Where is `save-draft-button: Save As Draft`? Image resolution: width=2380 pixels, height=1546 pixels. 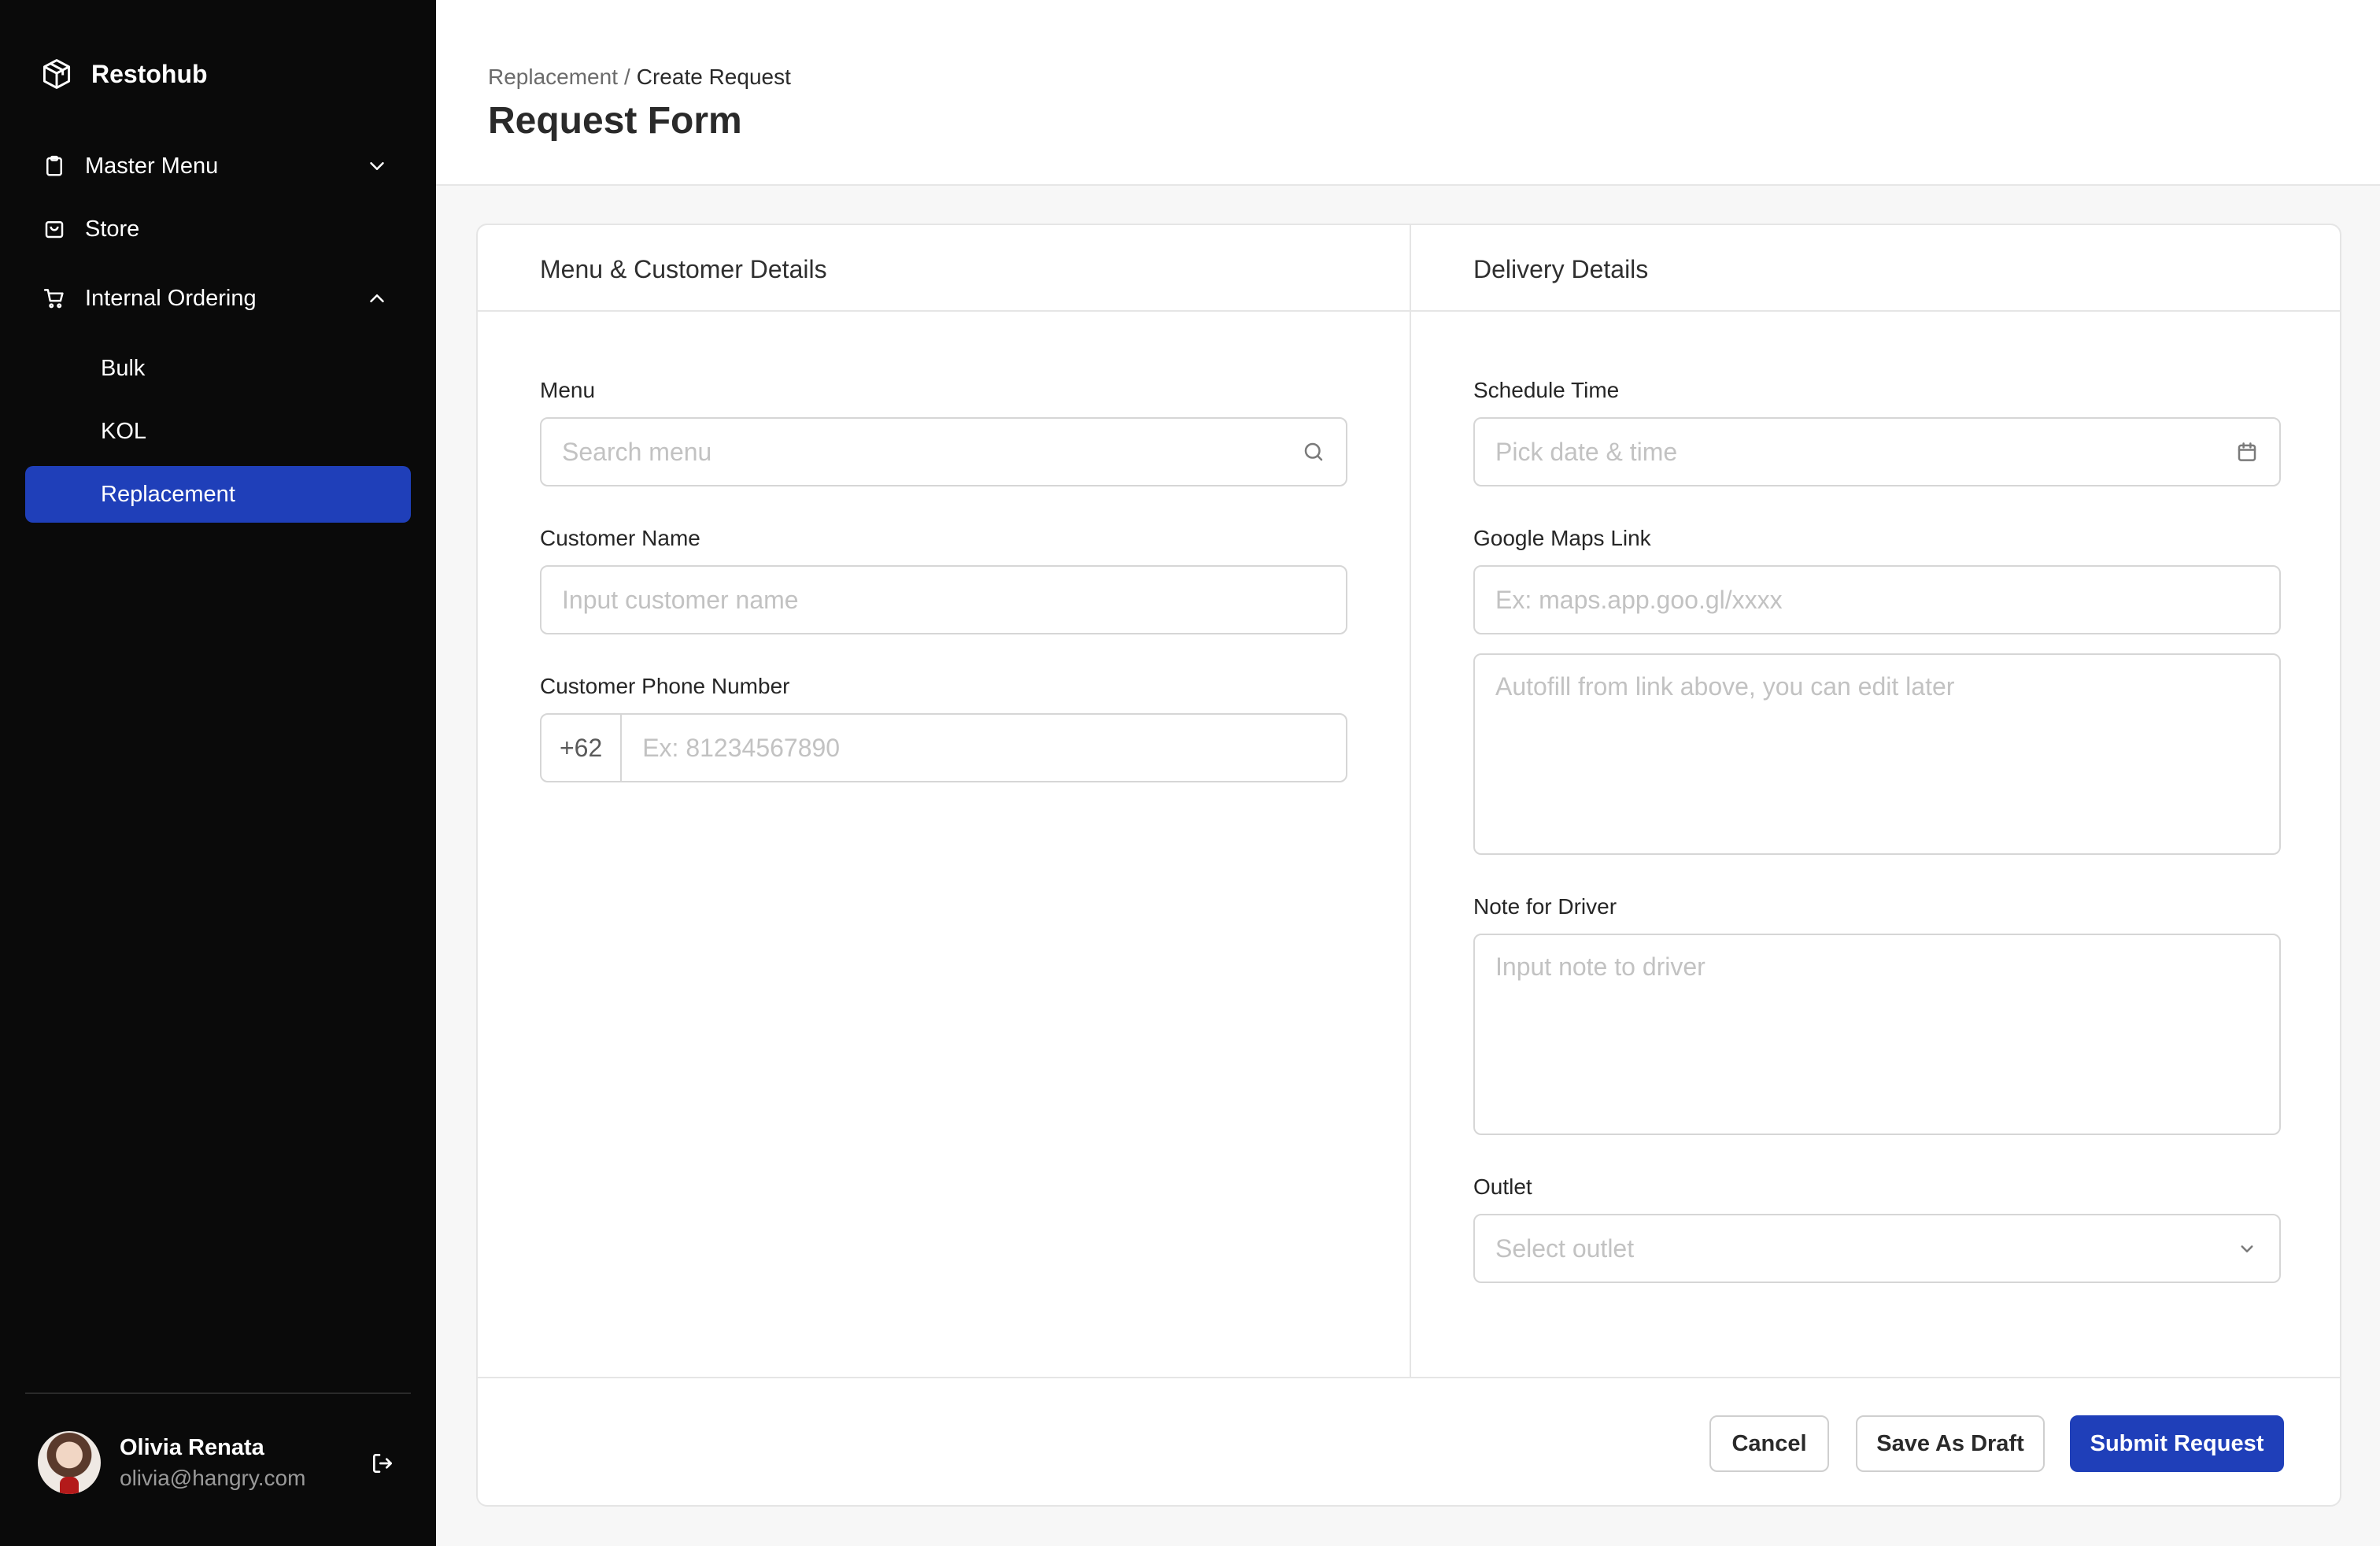 save-draft-button: Save As Draft is located at coordinates (1950, 1443).